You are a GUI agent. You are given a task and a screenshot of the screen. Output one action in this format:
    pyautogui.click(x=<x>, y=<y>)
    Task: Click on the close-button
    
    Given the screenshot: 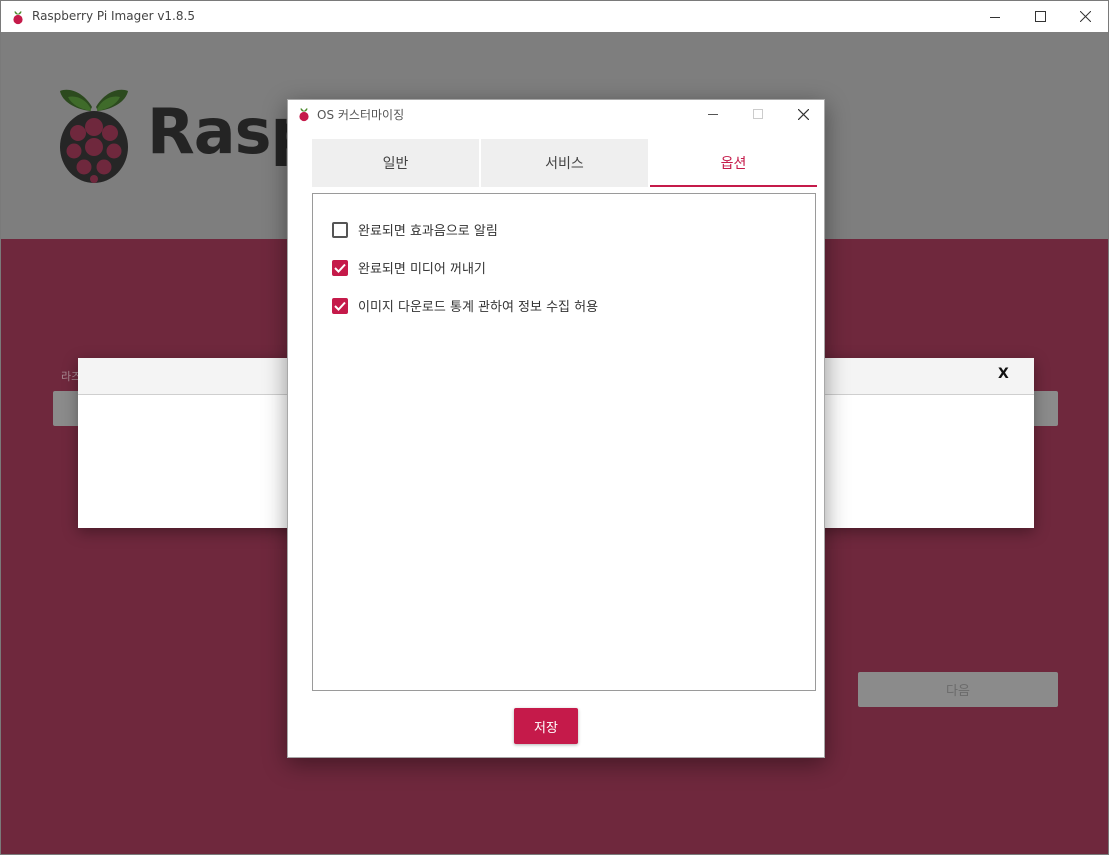 What is the action you would take?
    pyautogui.click(x=1085, y=16)
    